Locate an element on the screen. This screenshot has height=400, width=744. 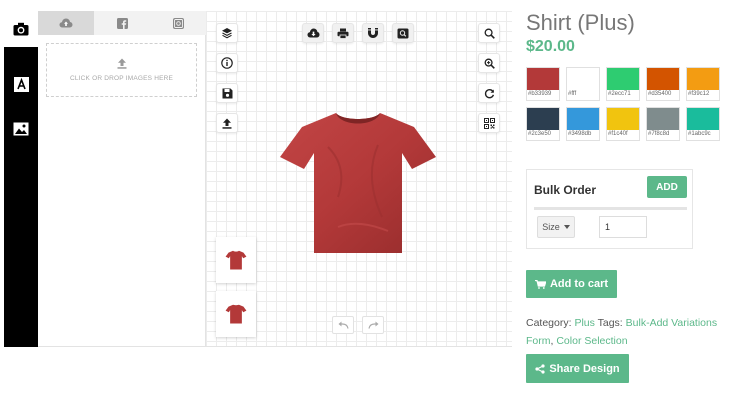
quantity-input: 1 is located at coordinates (623, 227).